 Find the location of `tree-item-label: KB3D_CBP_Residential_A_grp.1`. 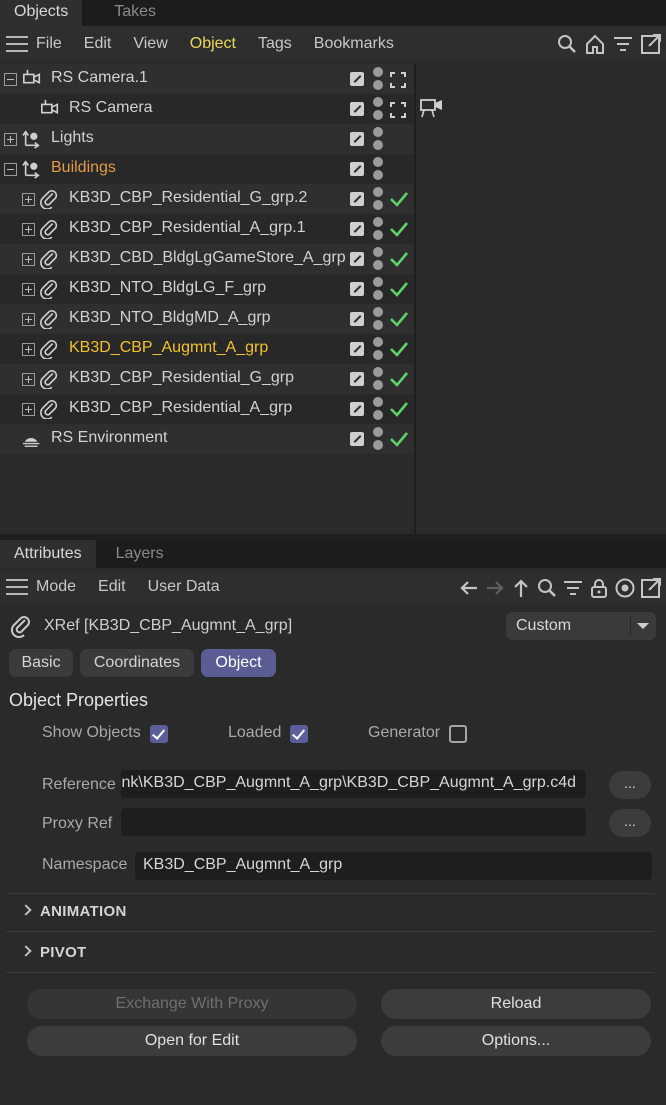

tree-item-label: KB3D_CBP_Residential_A_grp.1 is located at coordinates (187, 228).